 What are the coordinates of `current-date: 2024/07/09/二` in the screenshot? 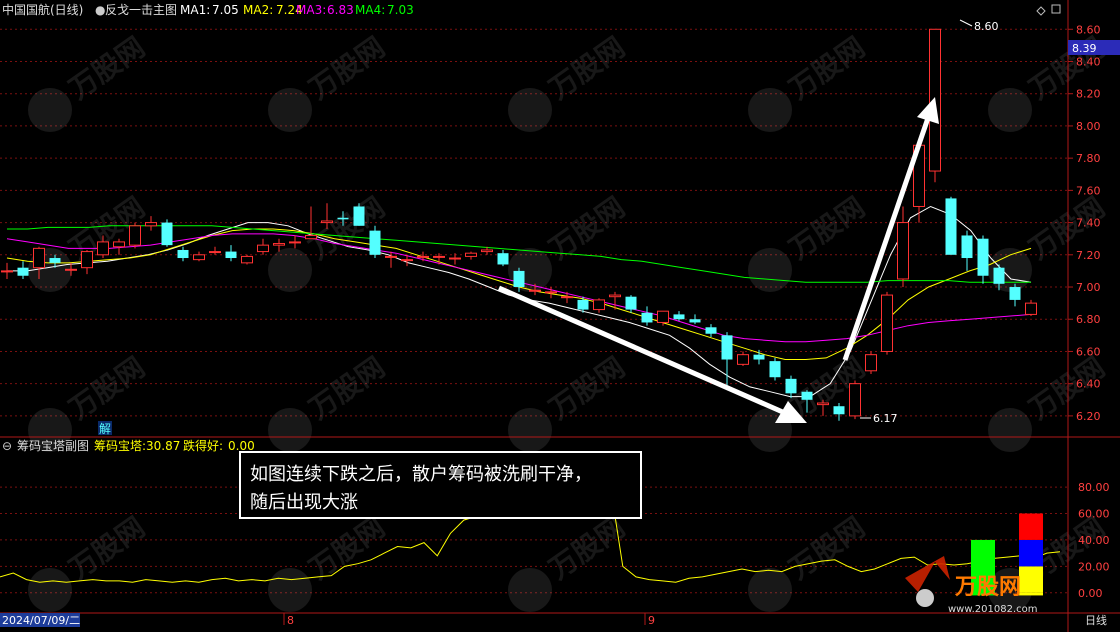 It's located at (41, 620).